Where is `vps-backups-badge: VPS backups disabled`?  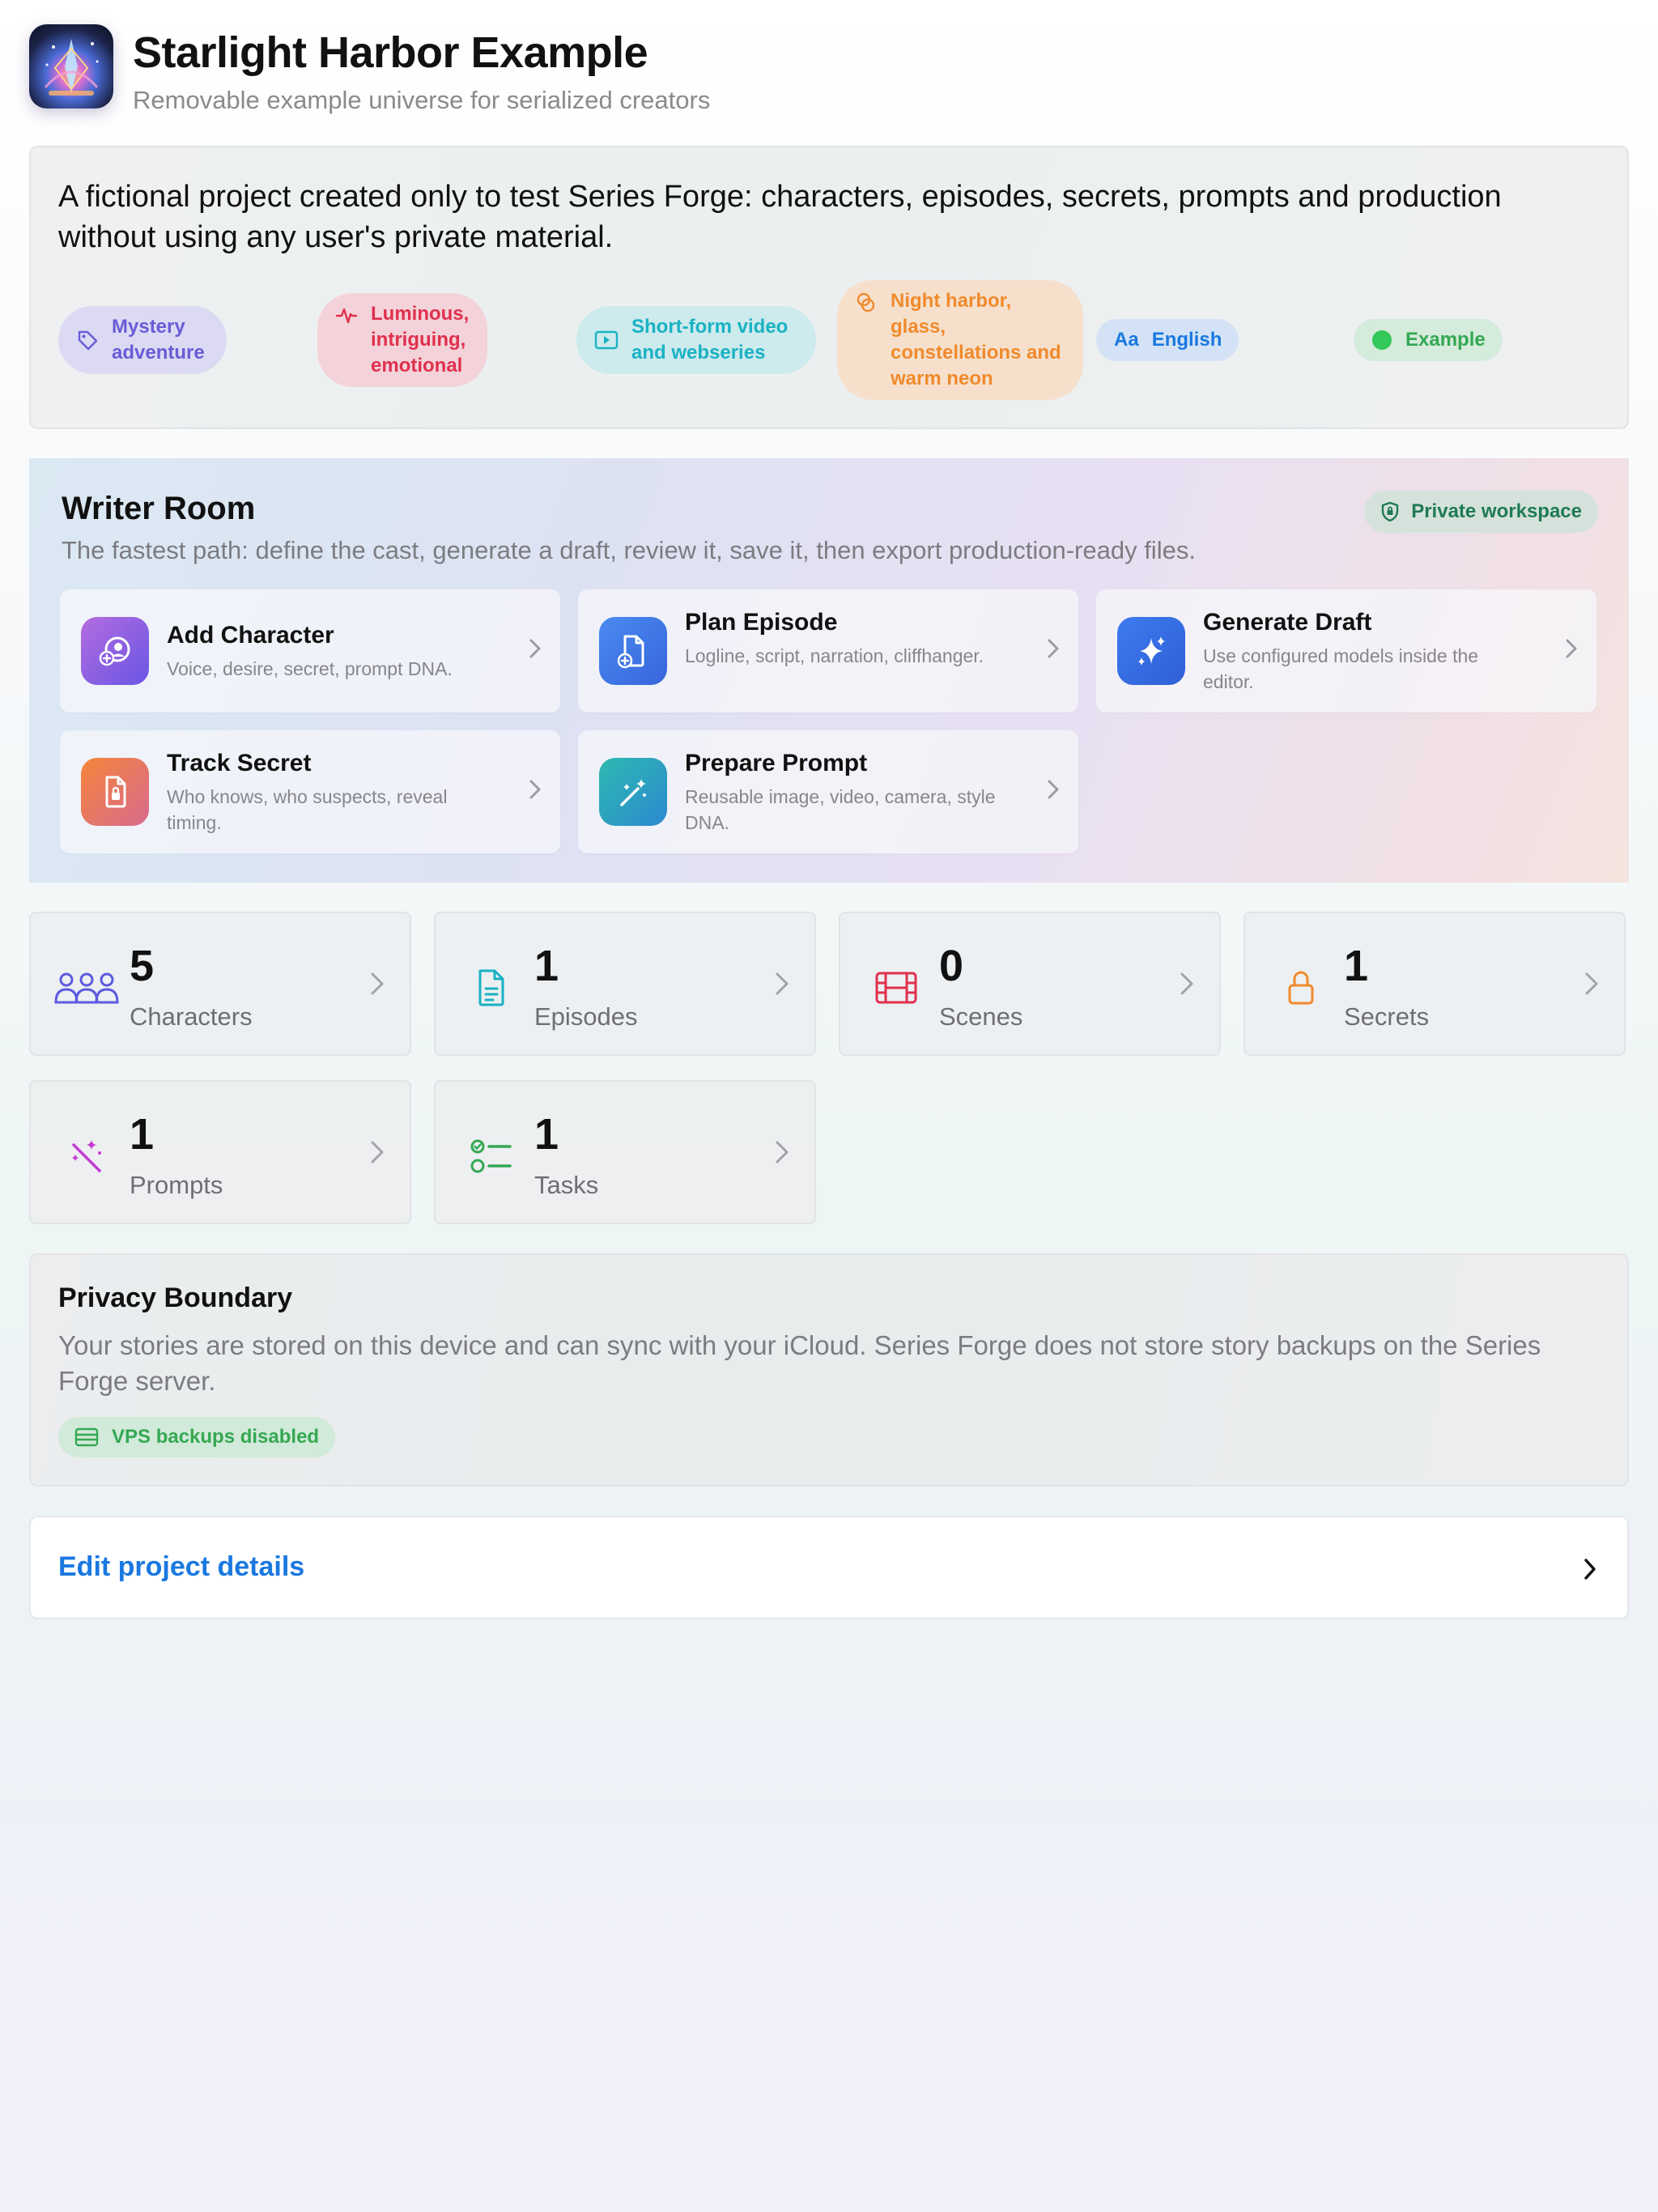 vps-backups-badge: VPS backups disabled is located at coordinates (197, 1437).